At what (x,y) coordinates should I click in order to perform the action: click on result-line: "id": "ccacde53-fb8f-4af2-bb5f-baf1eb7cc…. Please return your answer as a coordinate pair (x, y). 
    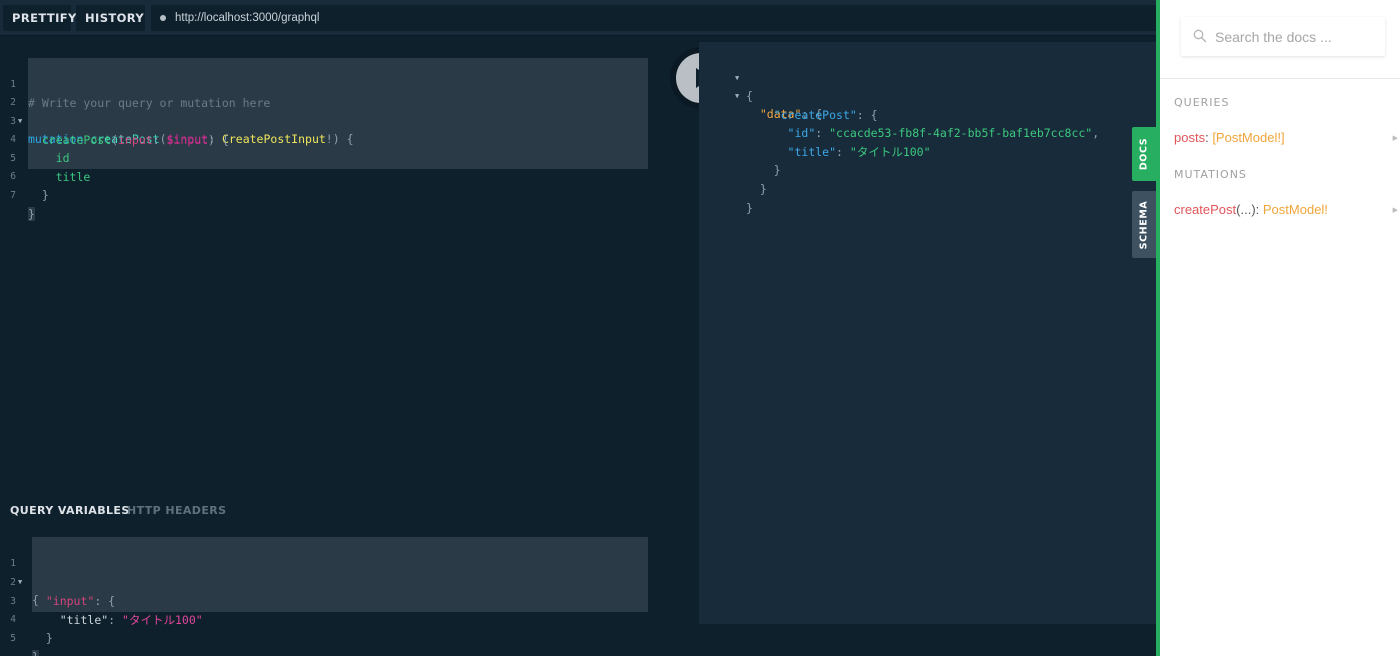
    Looking at the image, I should click on (927, 123).